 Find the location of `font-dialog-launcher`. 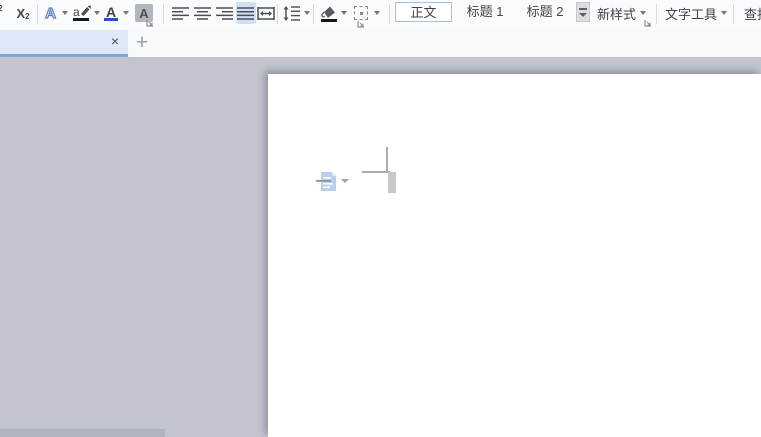

font-dialog-launcher is located at coordinates (150, 23).